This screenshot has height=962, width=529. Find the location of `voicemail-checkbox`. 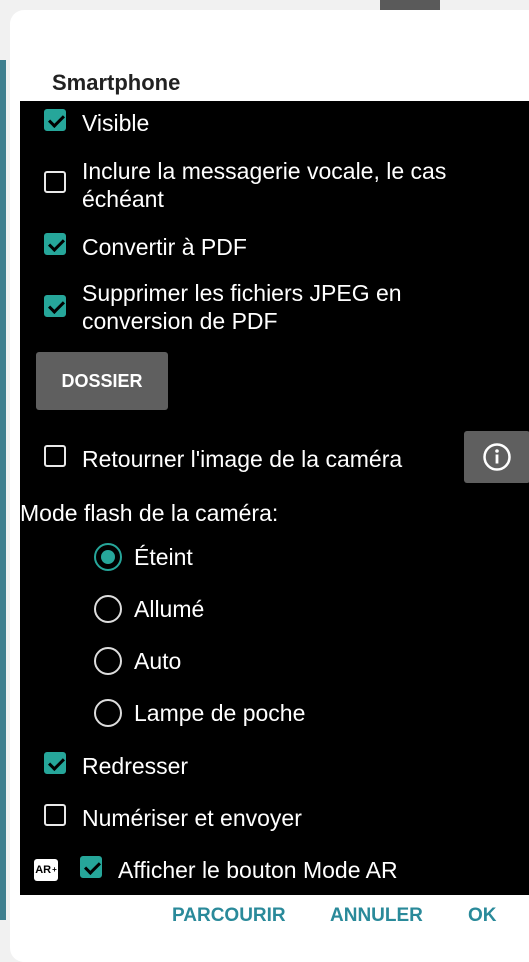

voicemail-checkbox is located at coordinates (55, 182).